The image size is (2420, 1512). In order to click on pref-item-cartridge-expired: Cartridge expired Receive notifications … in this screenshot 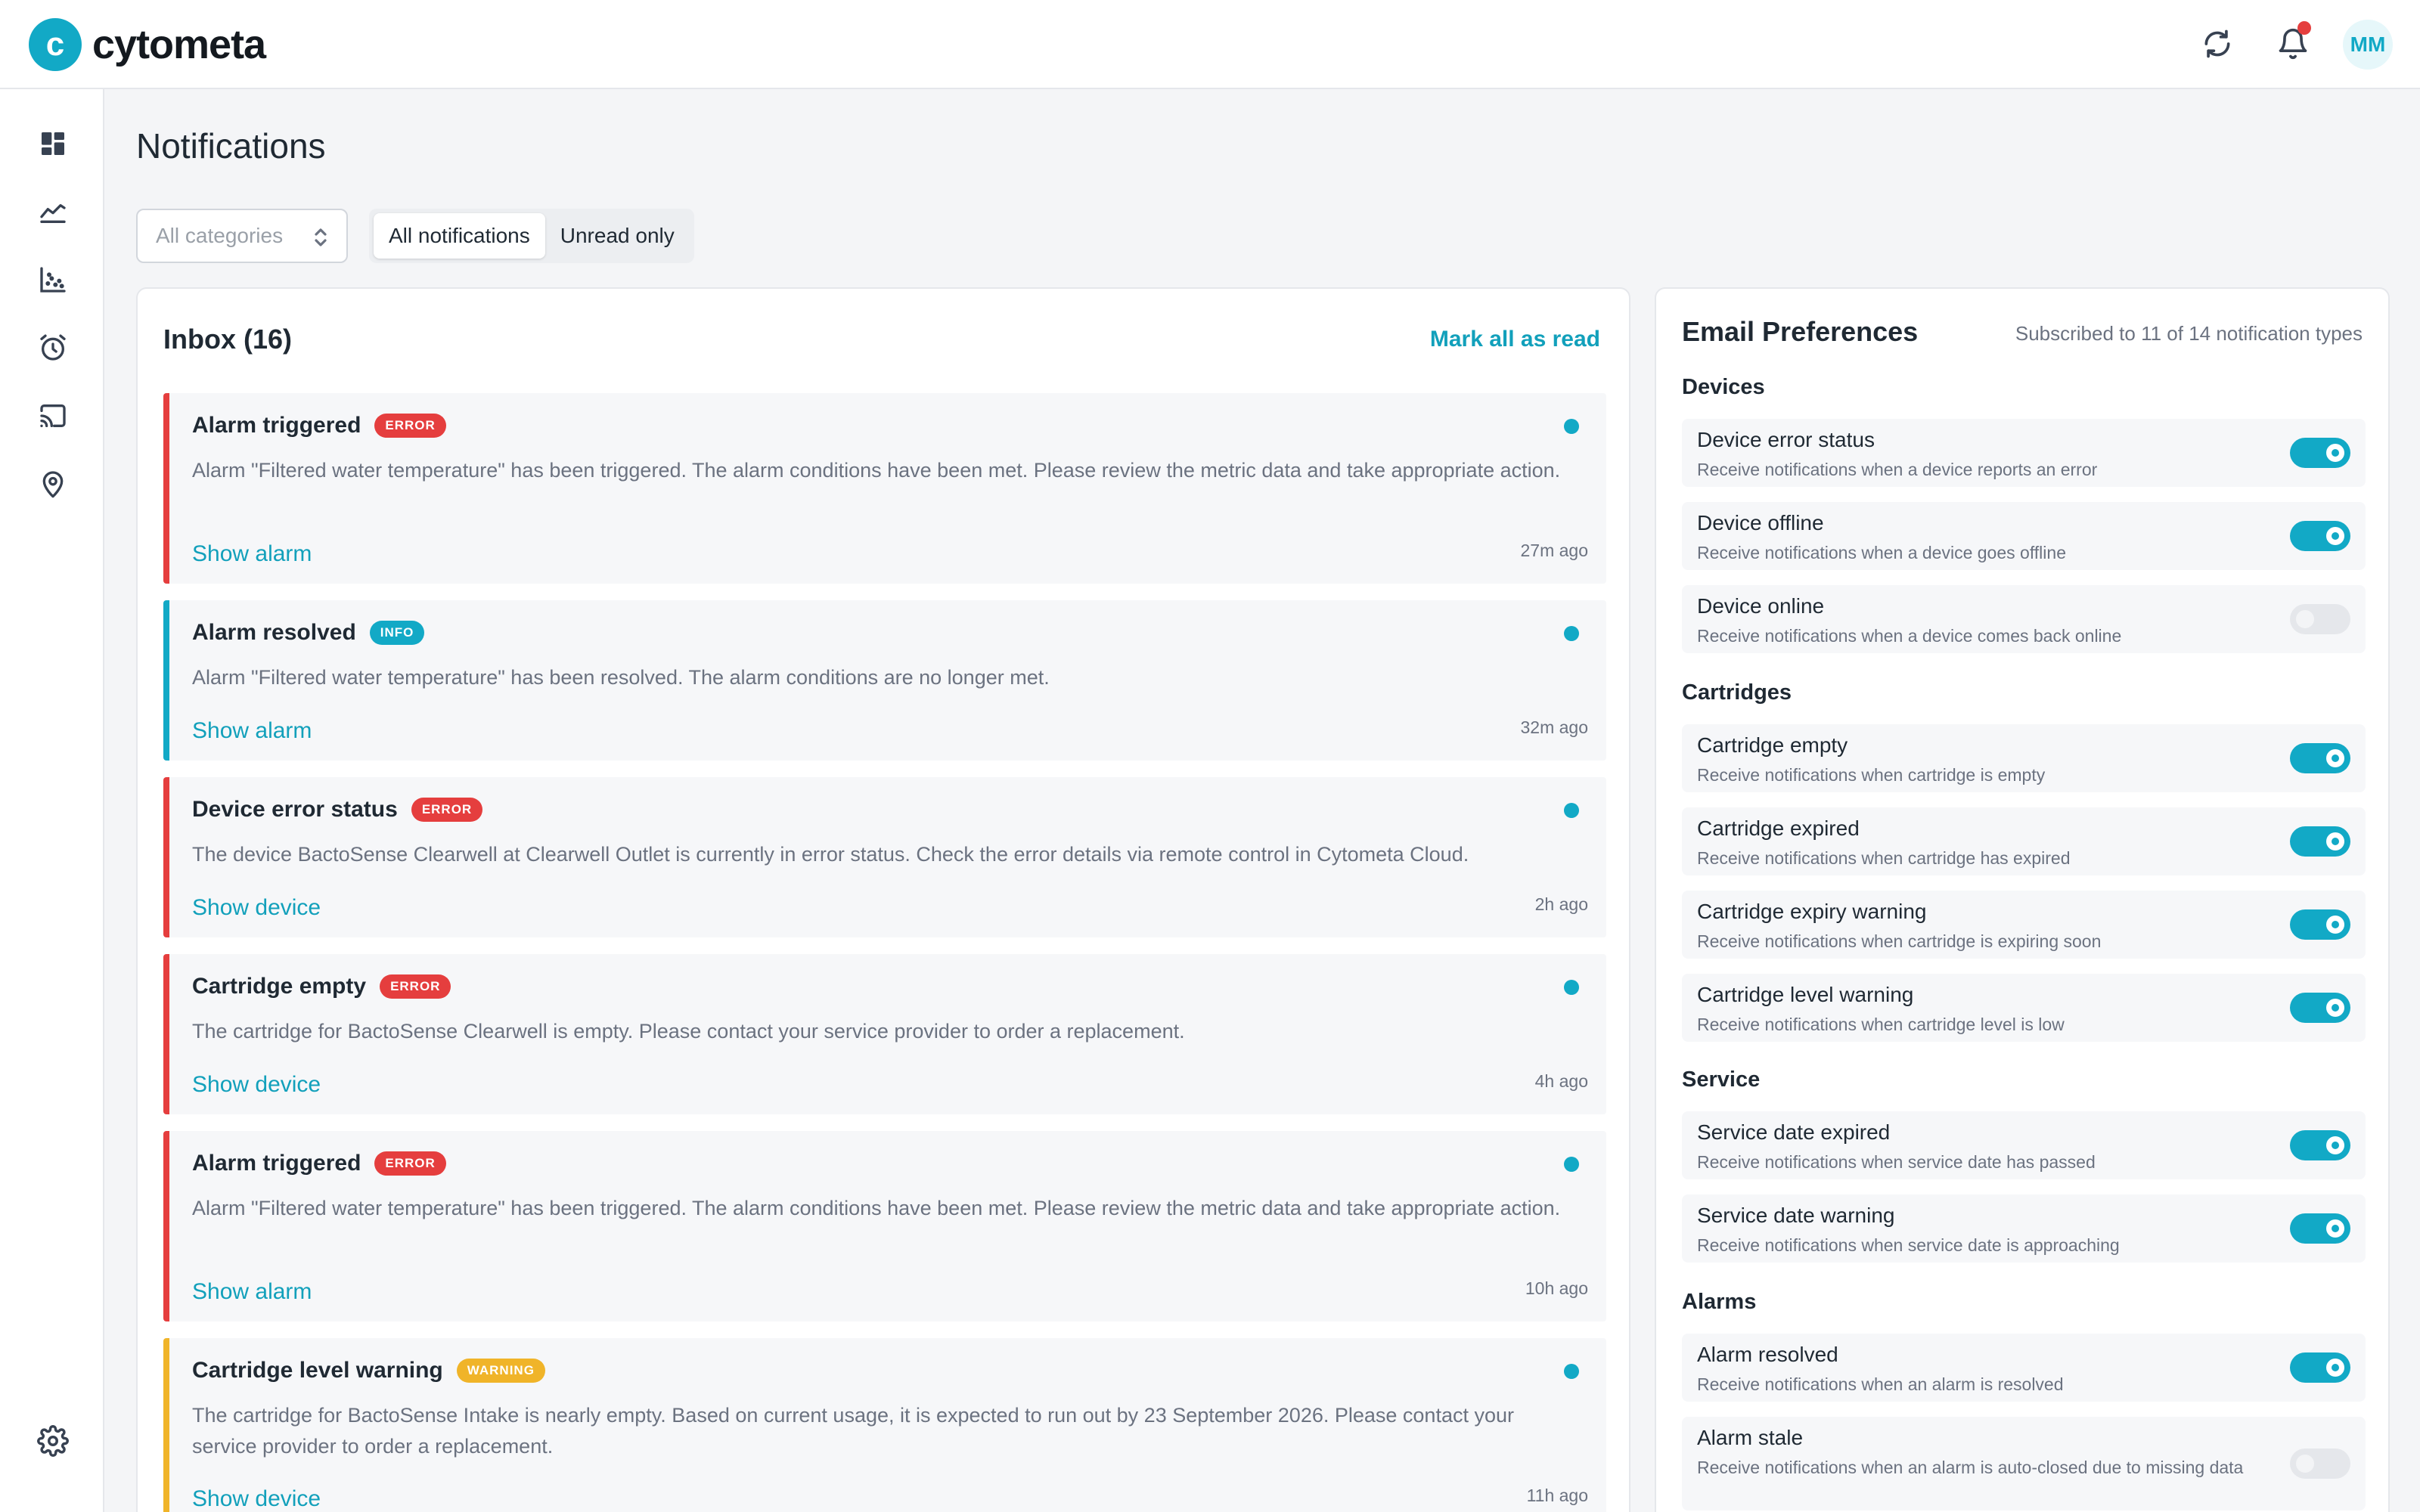, I will do `click(2024, 841)`.